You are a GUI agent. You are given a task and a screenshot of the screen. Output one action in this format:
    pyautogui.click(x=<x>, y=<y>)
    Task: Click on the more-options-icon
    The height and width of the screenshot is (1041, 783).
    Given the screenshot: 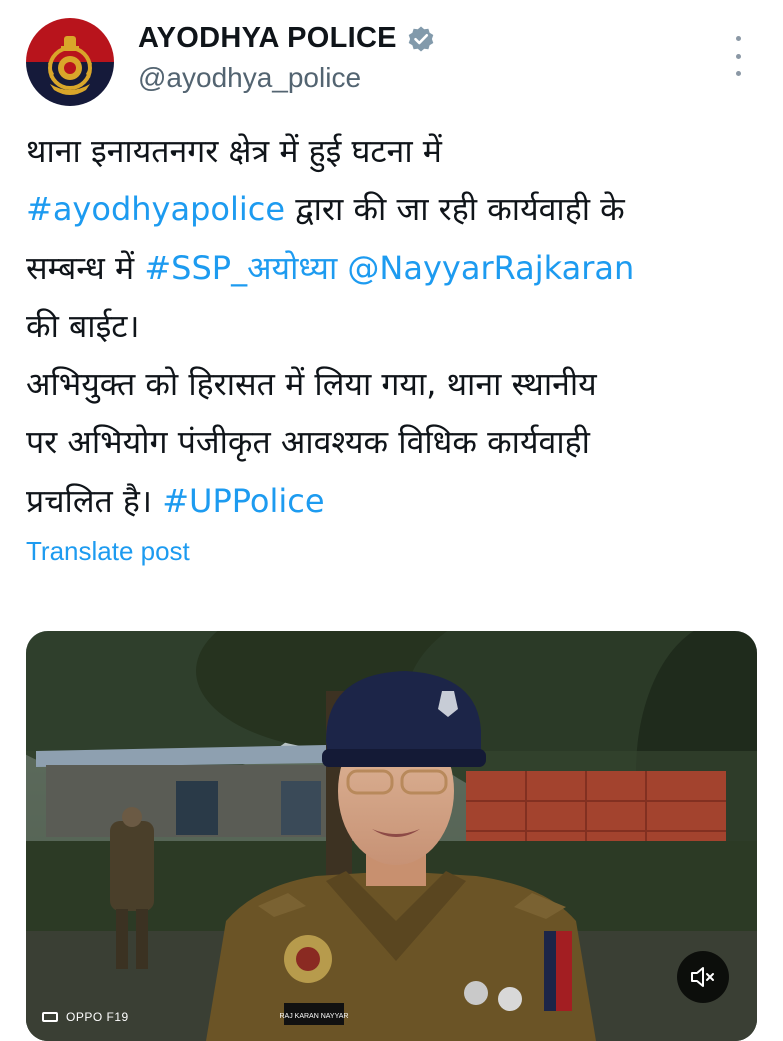 What is the action you would take?
    pyautogui.click(x=738, y=56)
    